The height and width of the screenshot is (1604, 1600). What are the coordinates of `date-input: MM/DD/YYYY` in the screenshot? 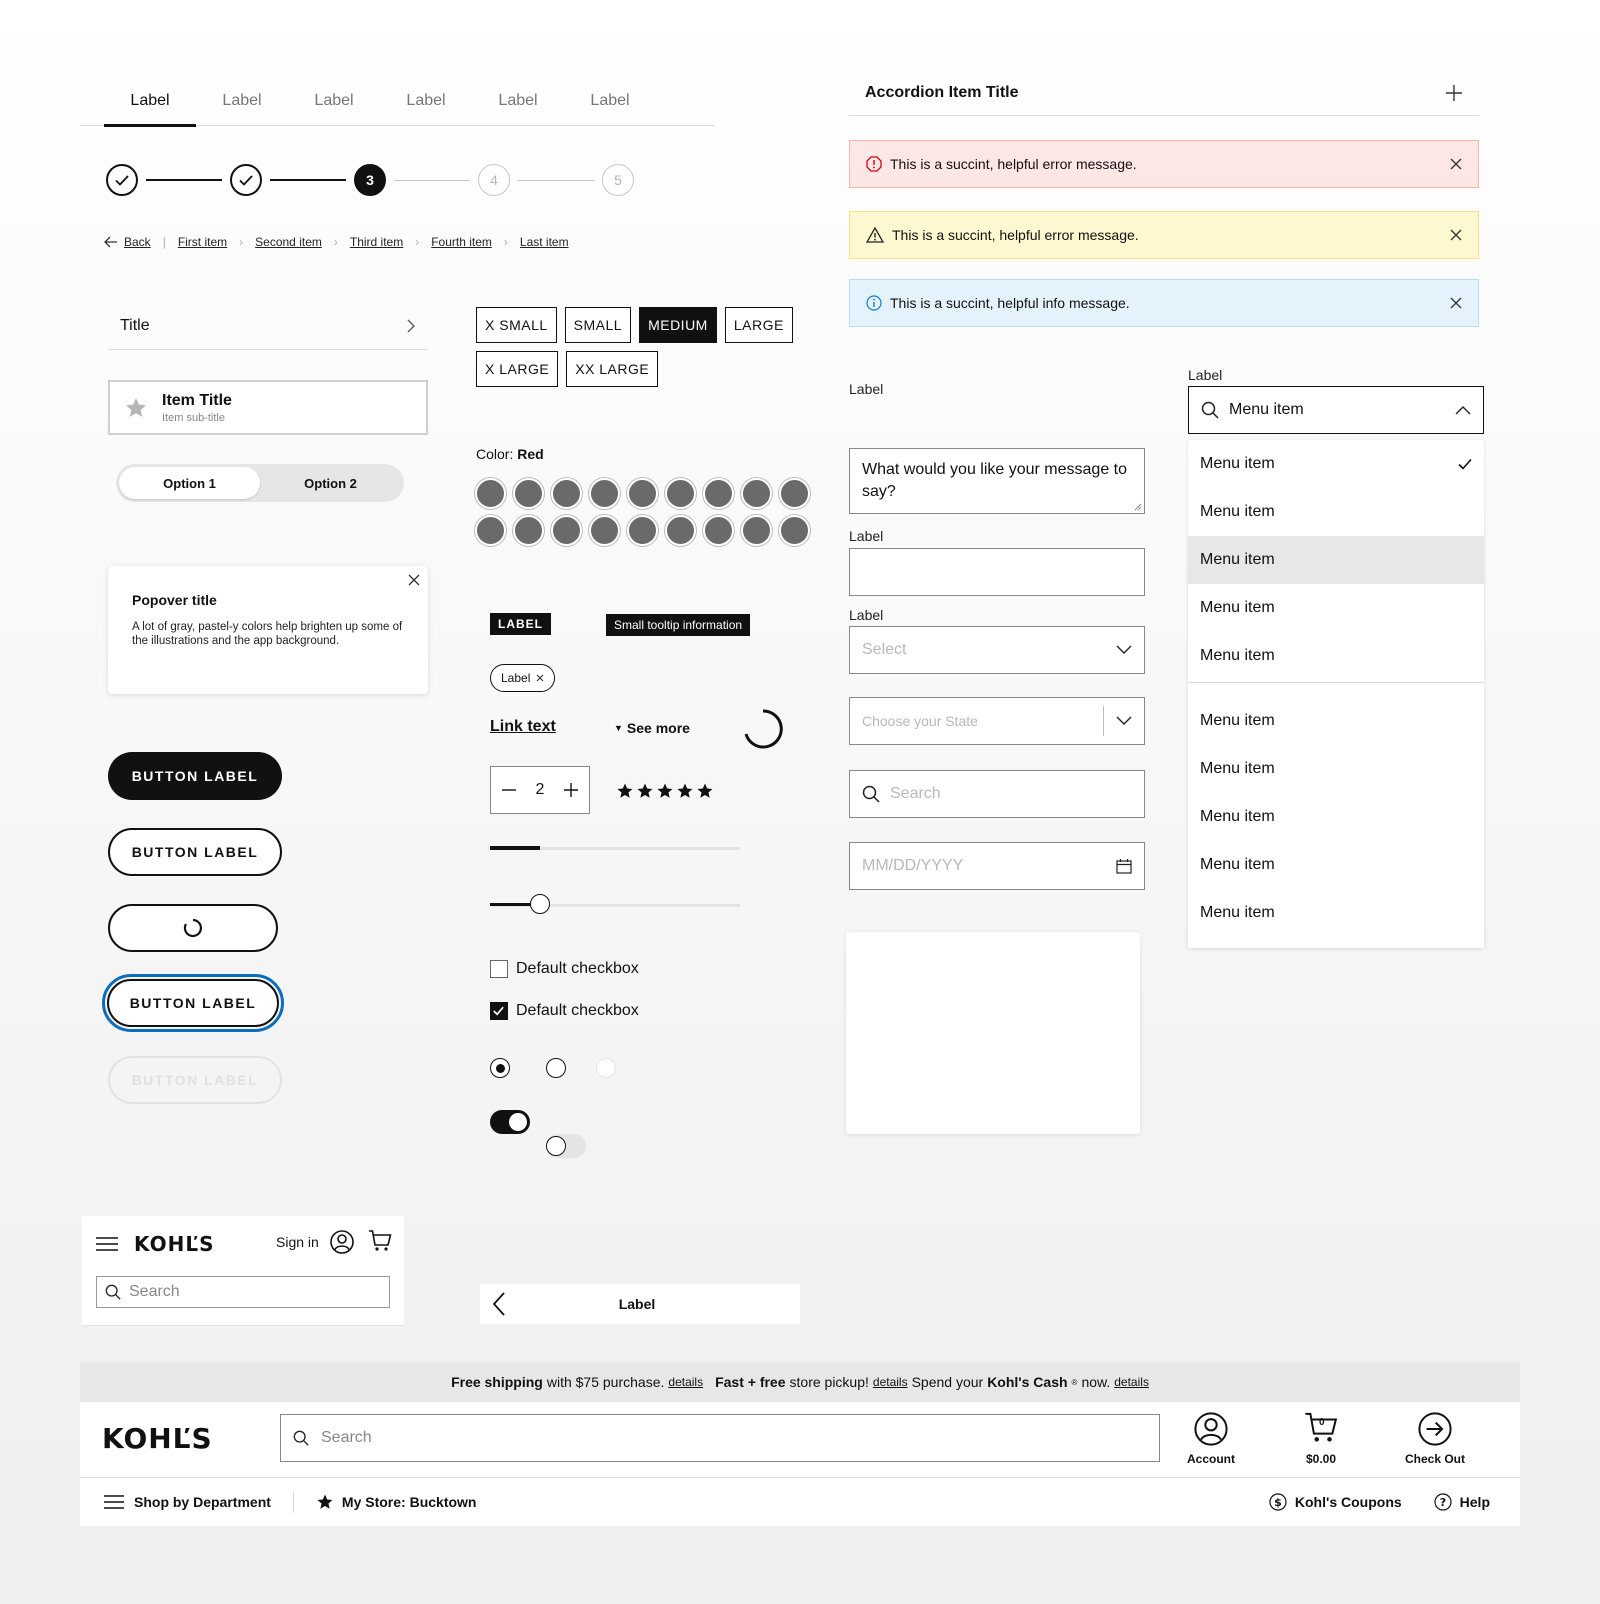 It's located at (997, 866).